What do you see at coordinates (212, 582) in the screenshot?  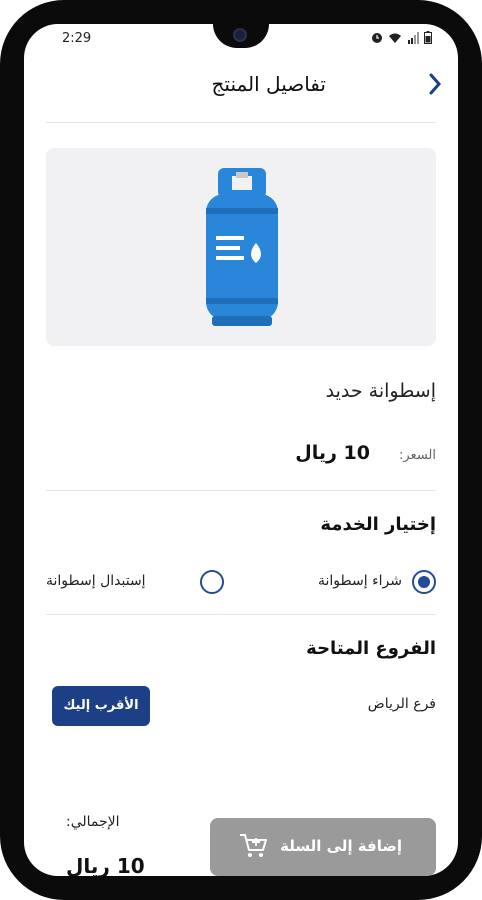 I see `radio-exchange-cylinder` at bounding box center [212, 582].